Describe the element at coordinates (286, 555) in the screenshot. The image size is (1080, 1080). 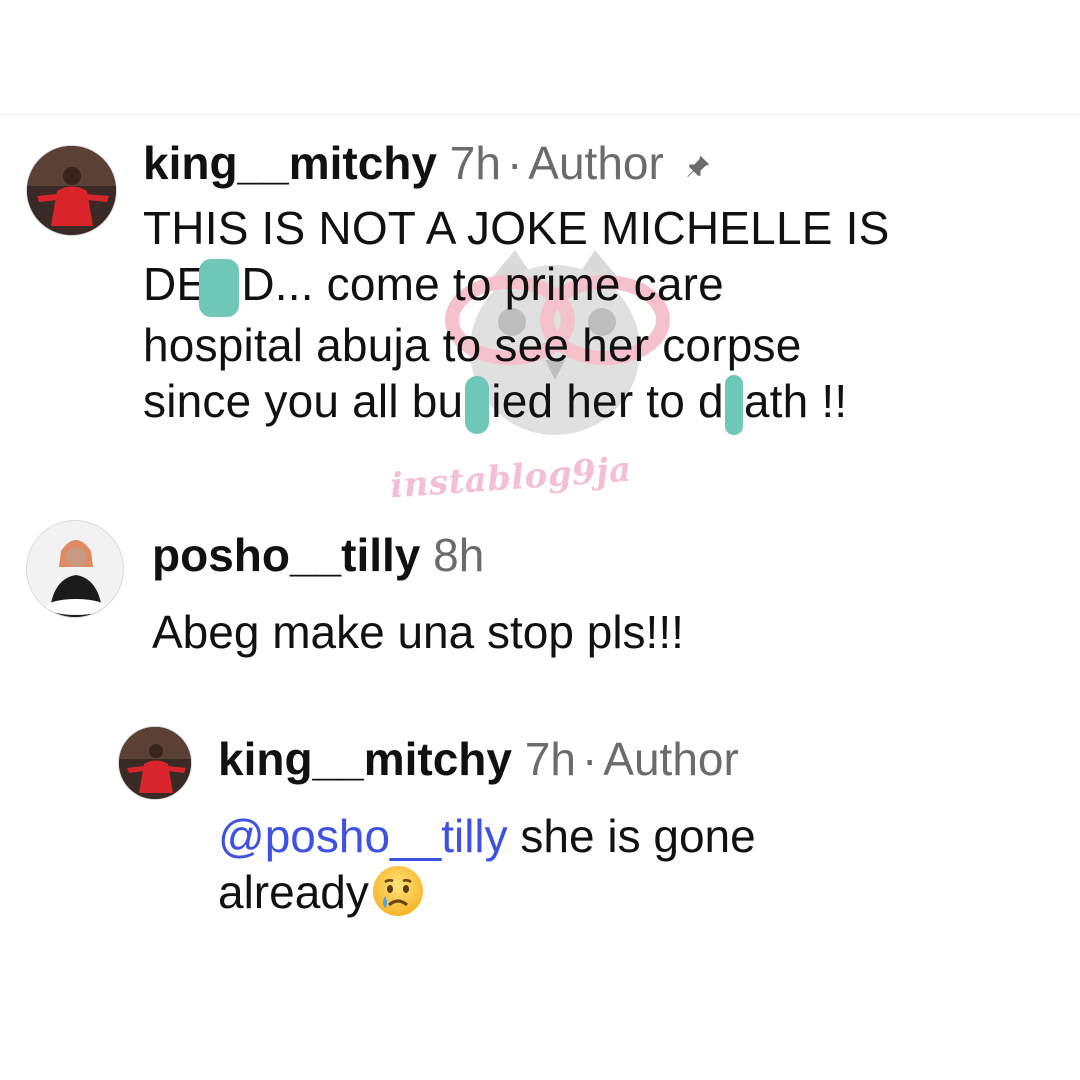
I see `comment-username: posho__tilly` at that location.